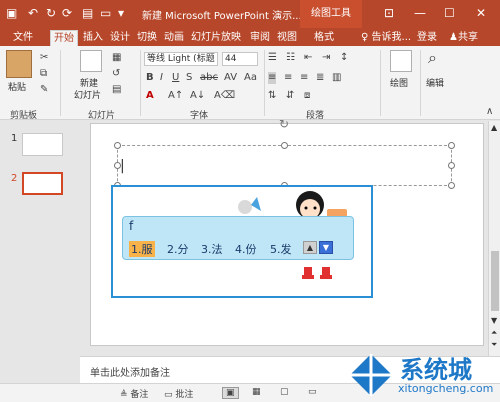 The height and width of the screenshot is (402, 500). What do you see at coordinates (125, 395) in the screenshot?
I see `notes-icon: ≜` at bounding box center [125, 395].